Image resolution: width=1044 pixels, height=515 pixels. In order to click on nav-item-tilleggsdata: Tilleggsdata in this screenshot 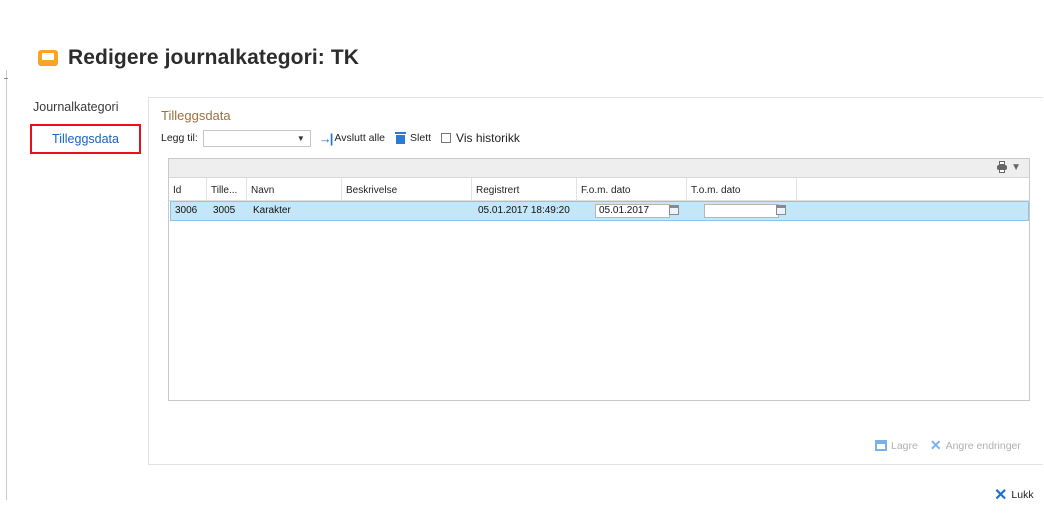, I will do `click(85, 139)`.